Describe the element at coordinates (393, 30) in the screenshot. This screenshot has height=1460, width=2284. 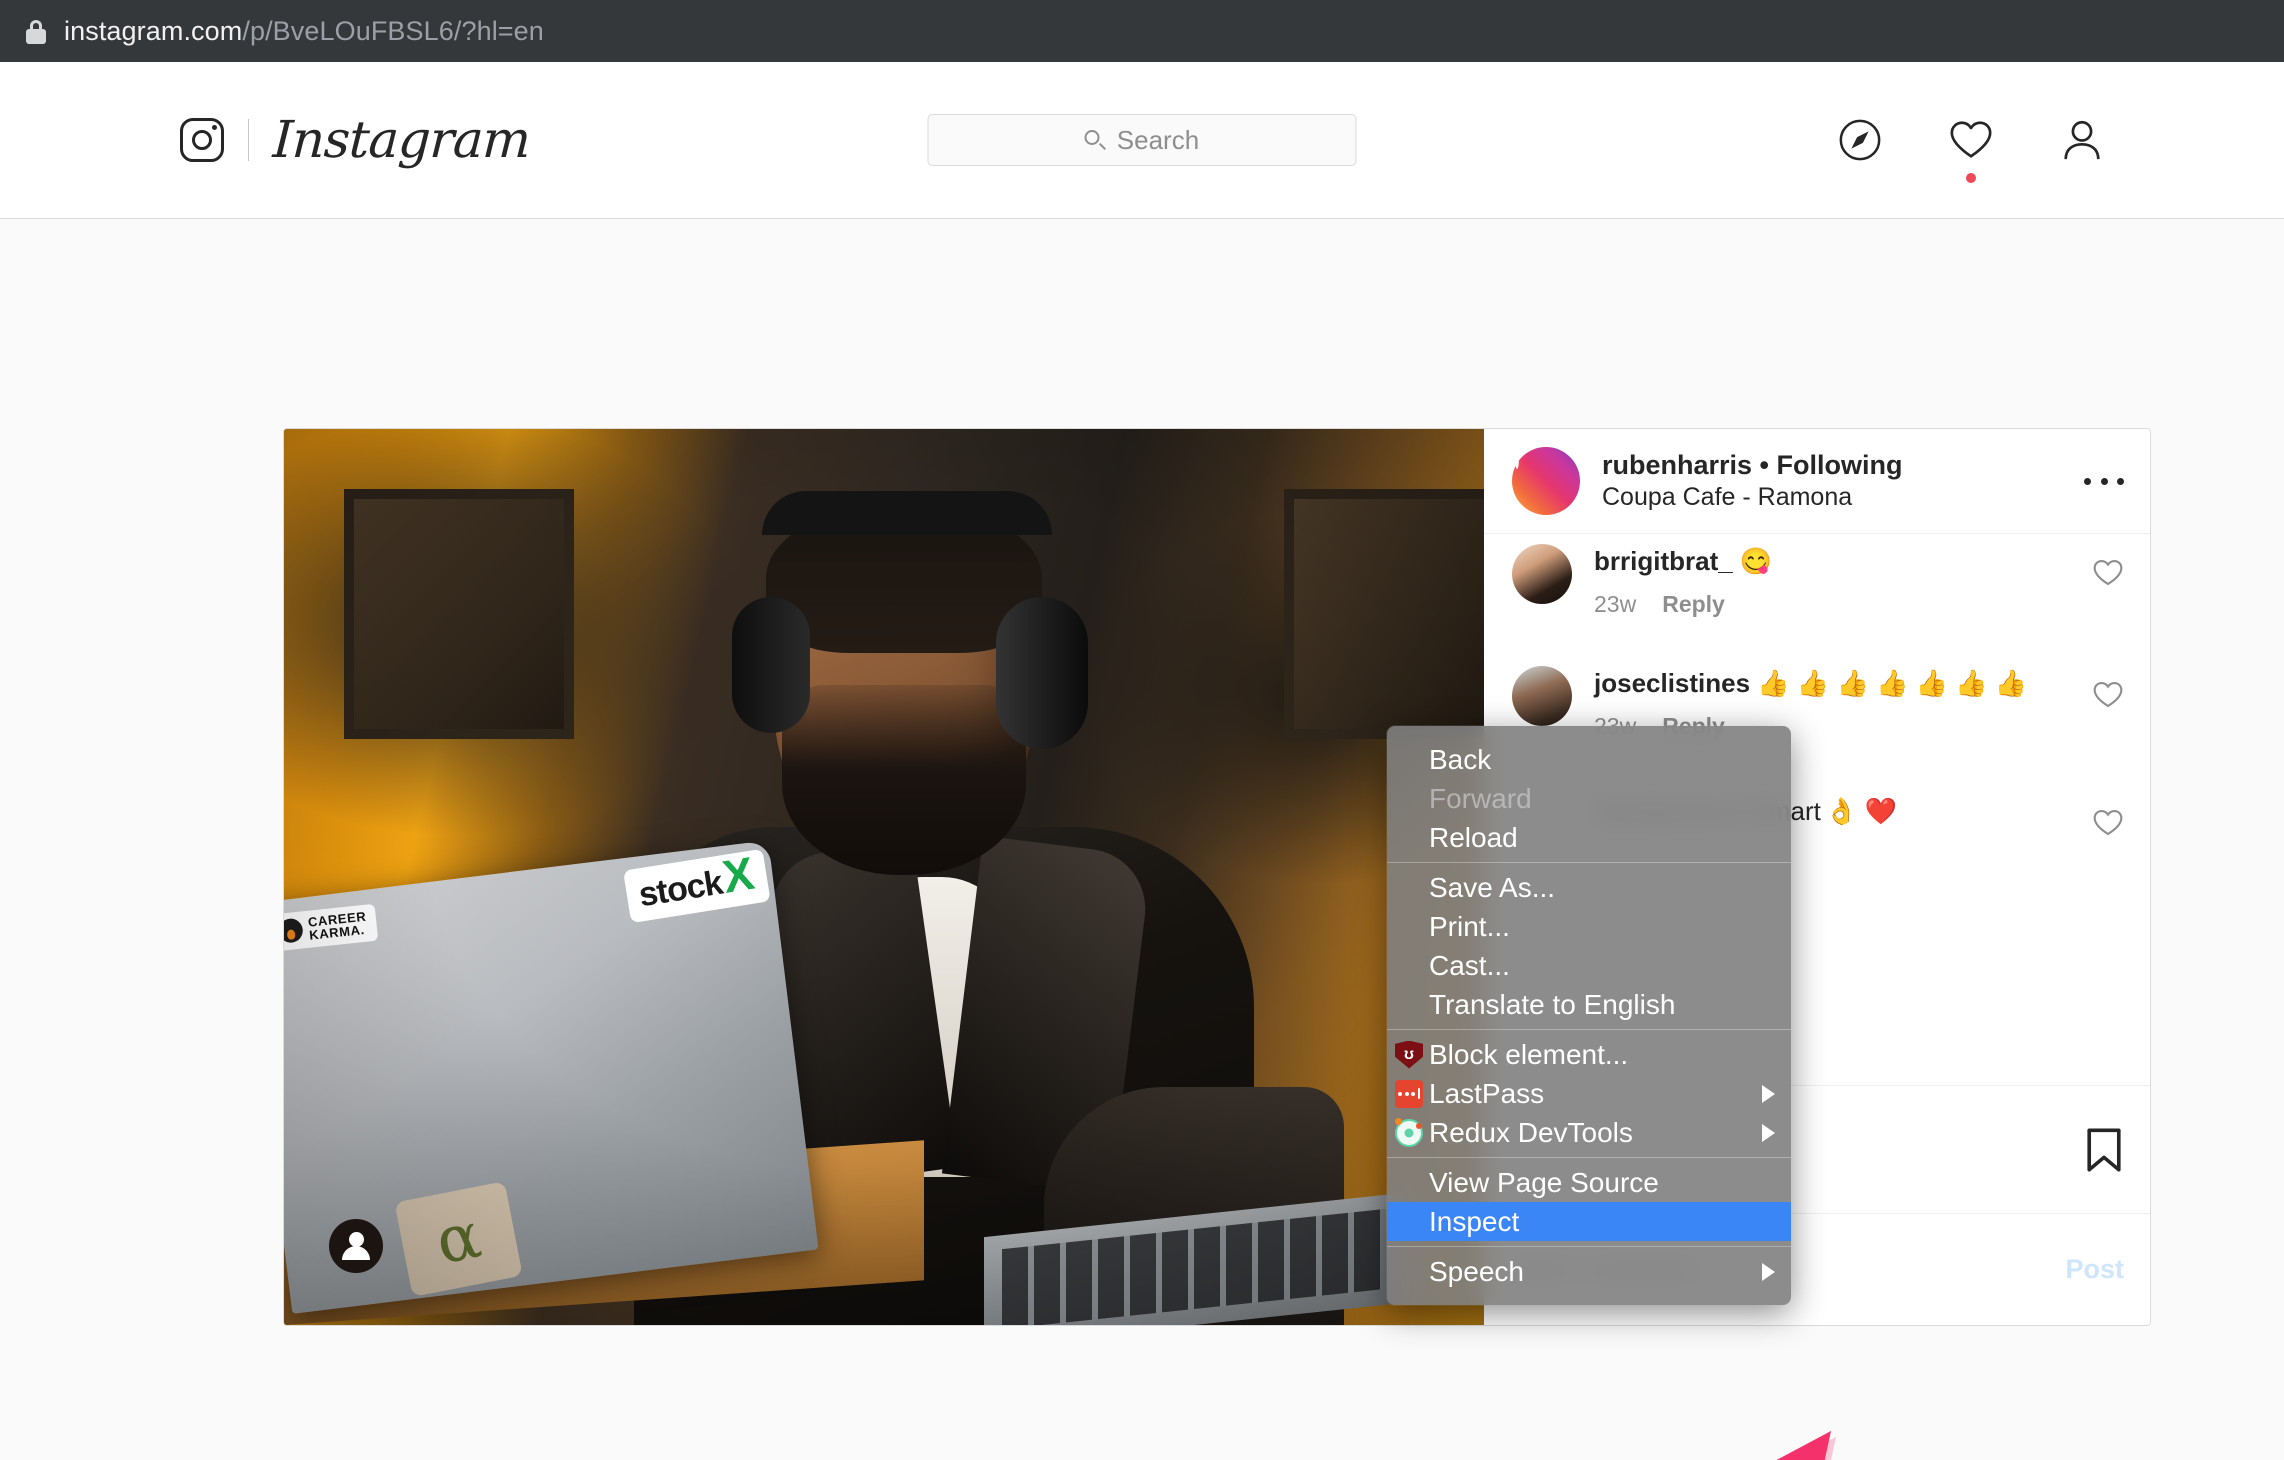
I see `url-path: /p/BveLOuFBSL6/?hl=en` at that location.